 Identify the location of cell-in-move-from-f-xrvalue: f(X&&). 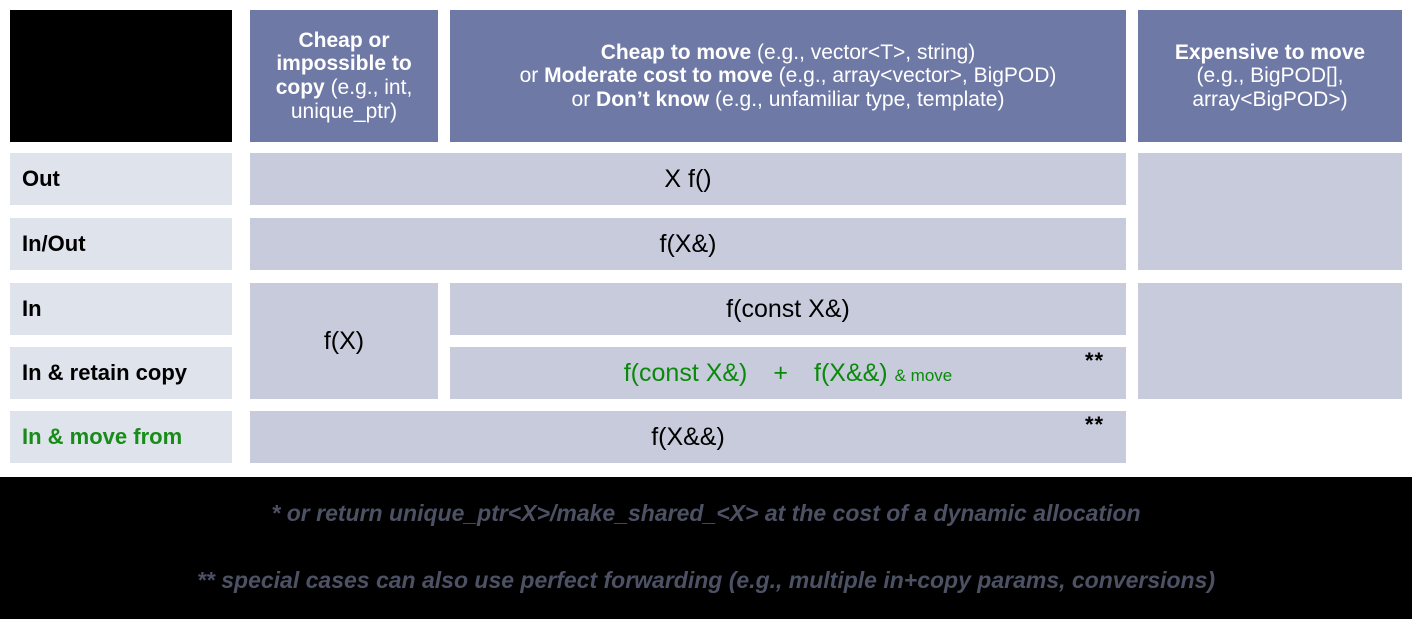
(688, 437).